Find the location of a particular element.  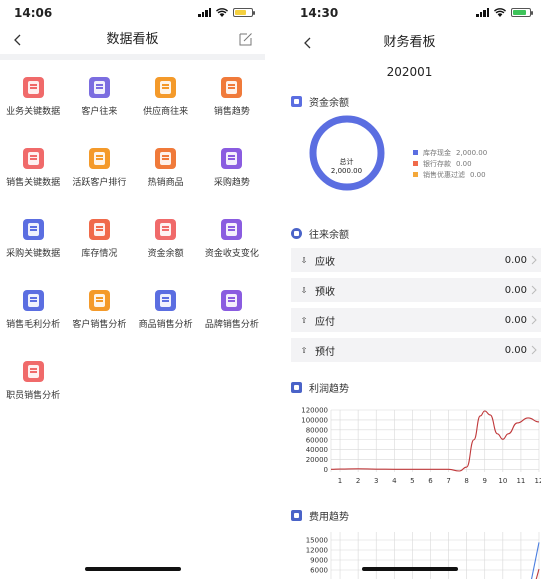

dashboard-item: 客户往来 is located at coordinates (99, 100).